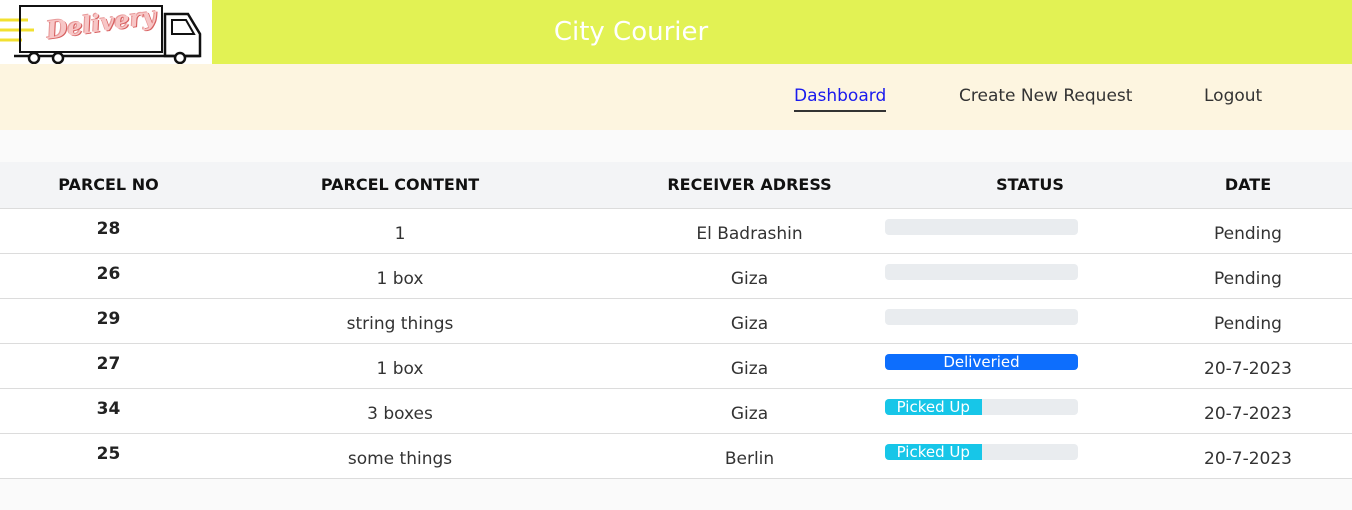 The image size is (1352, 510). What do you see at coordinates (1233, 98) in the screenshot?
I see `nav-link-logout: Logout` at bounding box center [1233, 98].